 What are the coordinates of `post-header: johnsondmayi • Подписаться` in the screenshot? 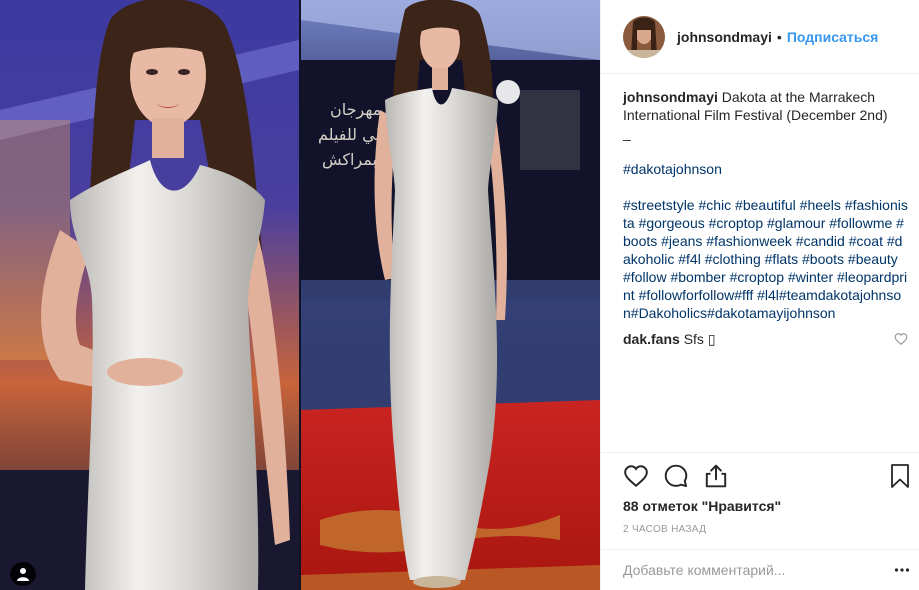 It's located at (760, 37).